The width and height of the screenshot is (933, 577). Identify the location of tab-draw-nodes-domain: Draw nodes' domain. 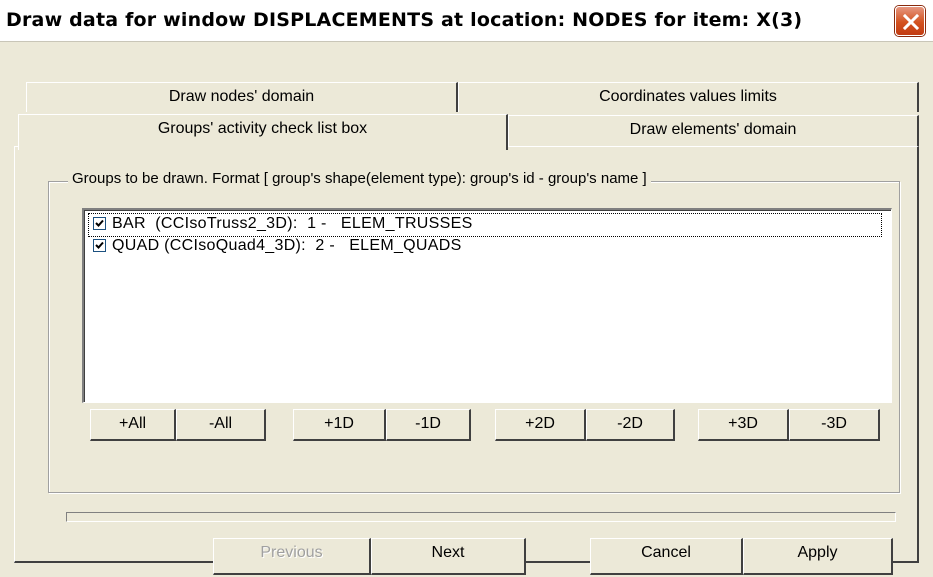
(242, 97).